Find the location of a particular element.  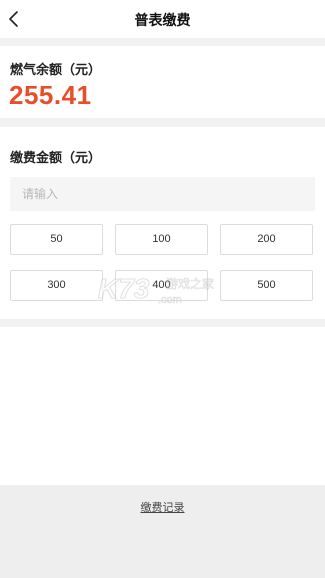

payment-amount-label: 缴费金额（元） is located at coordinates (56, 158).